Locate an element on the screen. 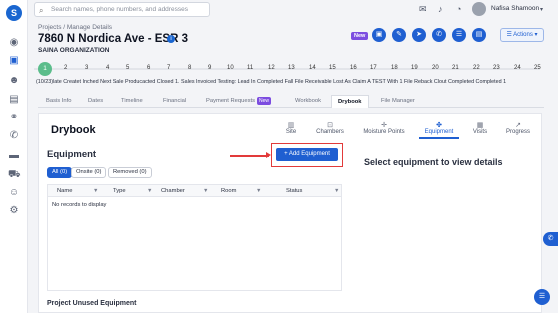  step-20: 20 is located at coordinates (435, 68).